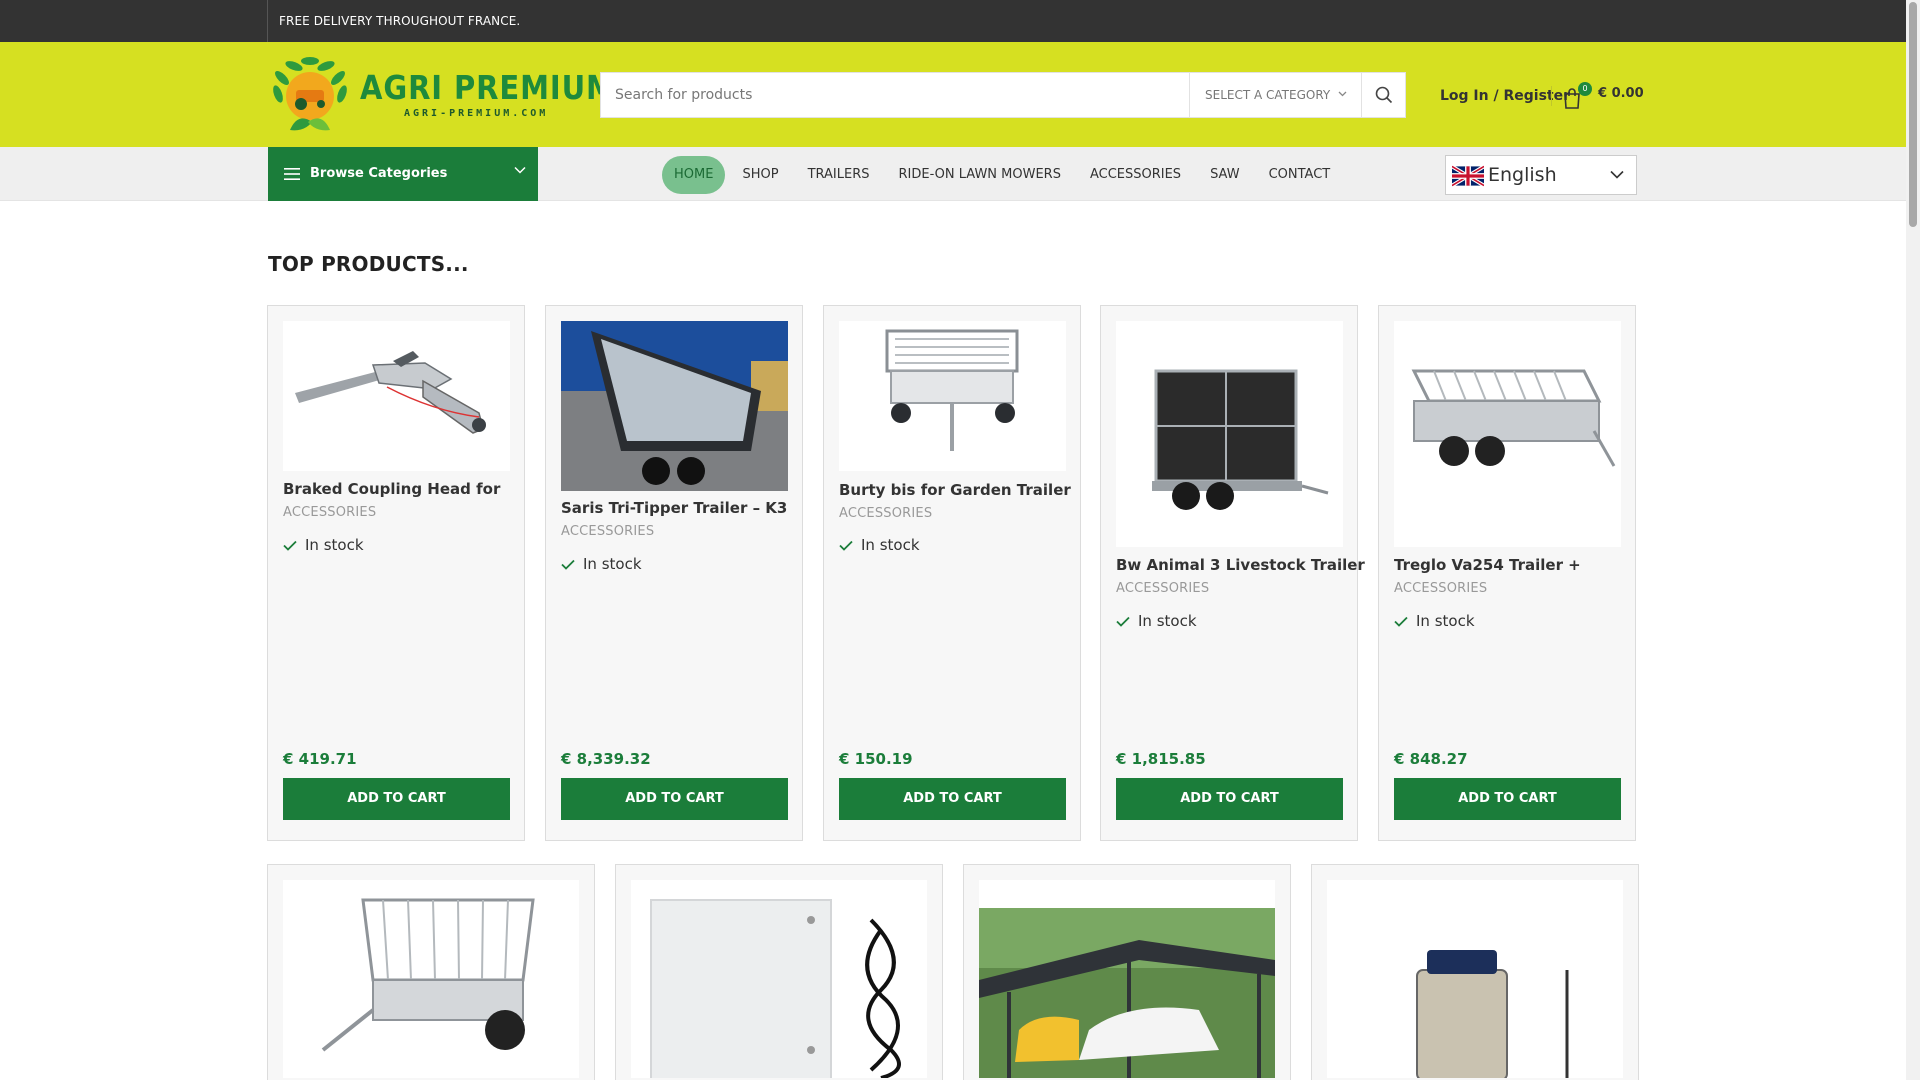 The height and width of the screenshot is (1080, 1920). I want to click on page-scrollbar, so click(1913, 540).